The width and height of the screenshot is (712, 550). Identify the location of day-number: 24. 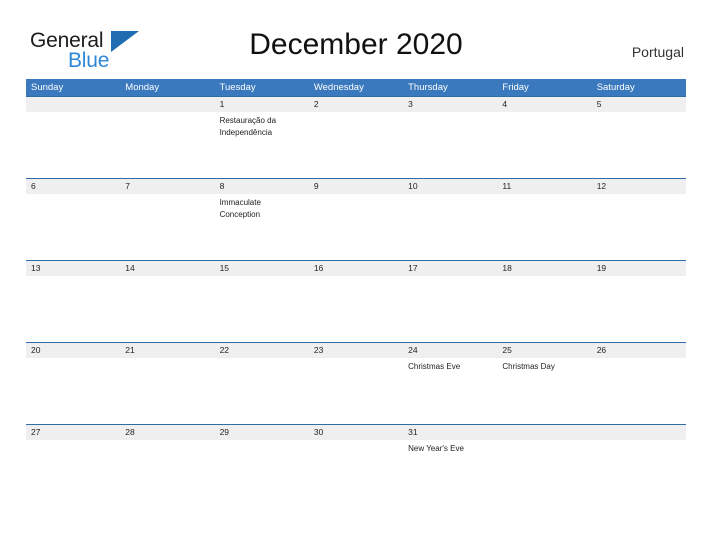
(450, 350).